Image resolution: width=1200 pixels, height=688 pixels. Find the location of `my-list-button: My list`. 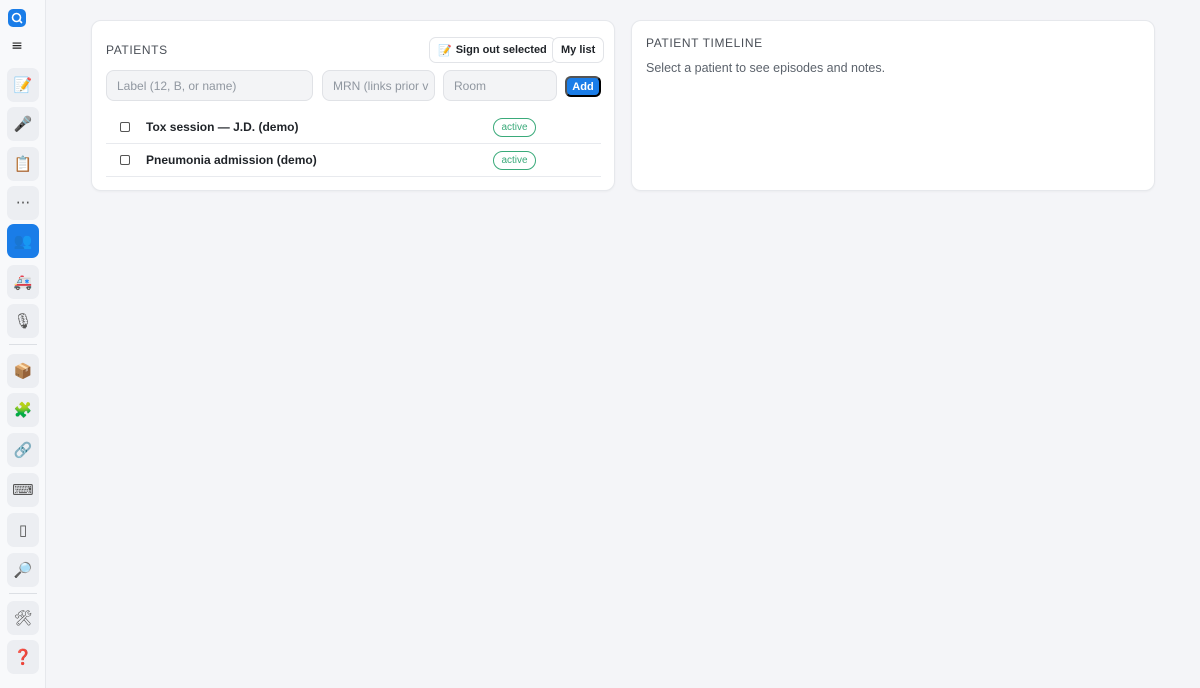

my-list-button: My list is located at coordinates (578, 50).